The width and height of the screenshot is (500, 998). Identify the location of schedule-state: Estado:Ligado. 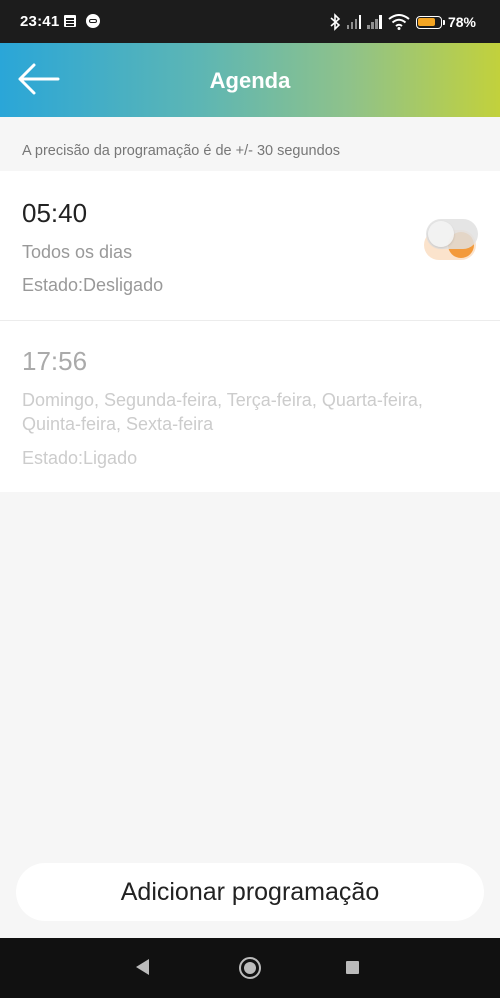
(80, 458).